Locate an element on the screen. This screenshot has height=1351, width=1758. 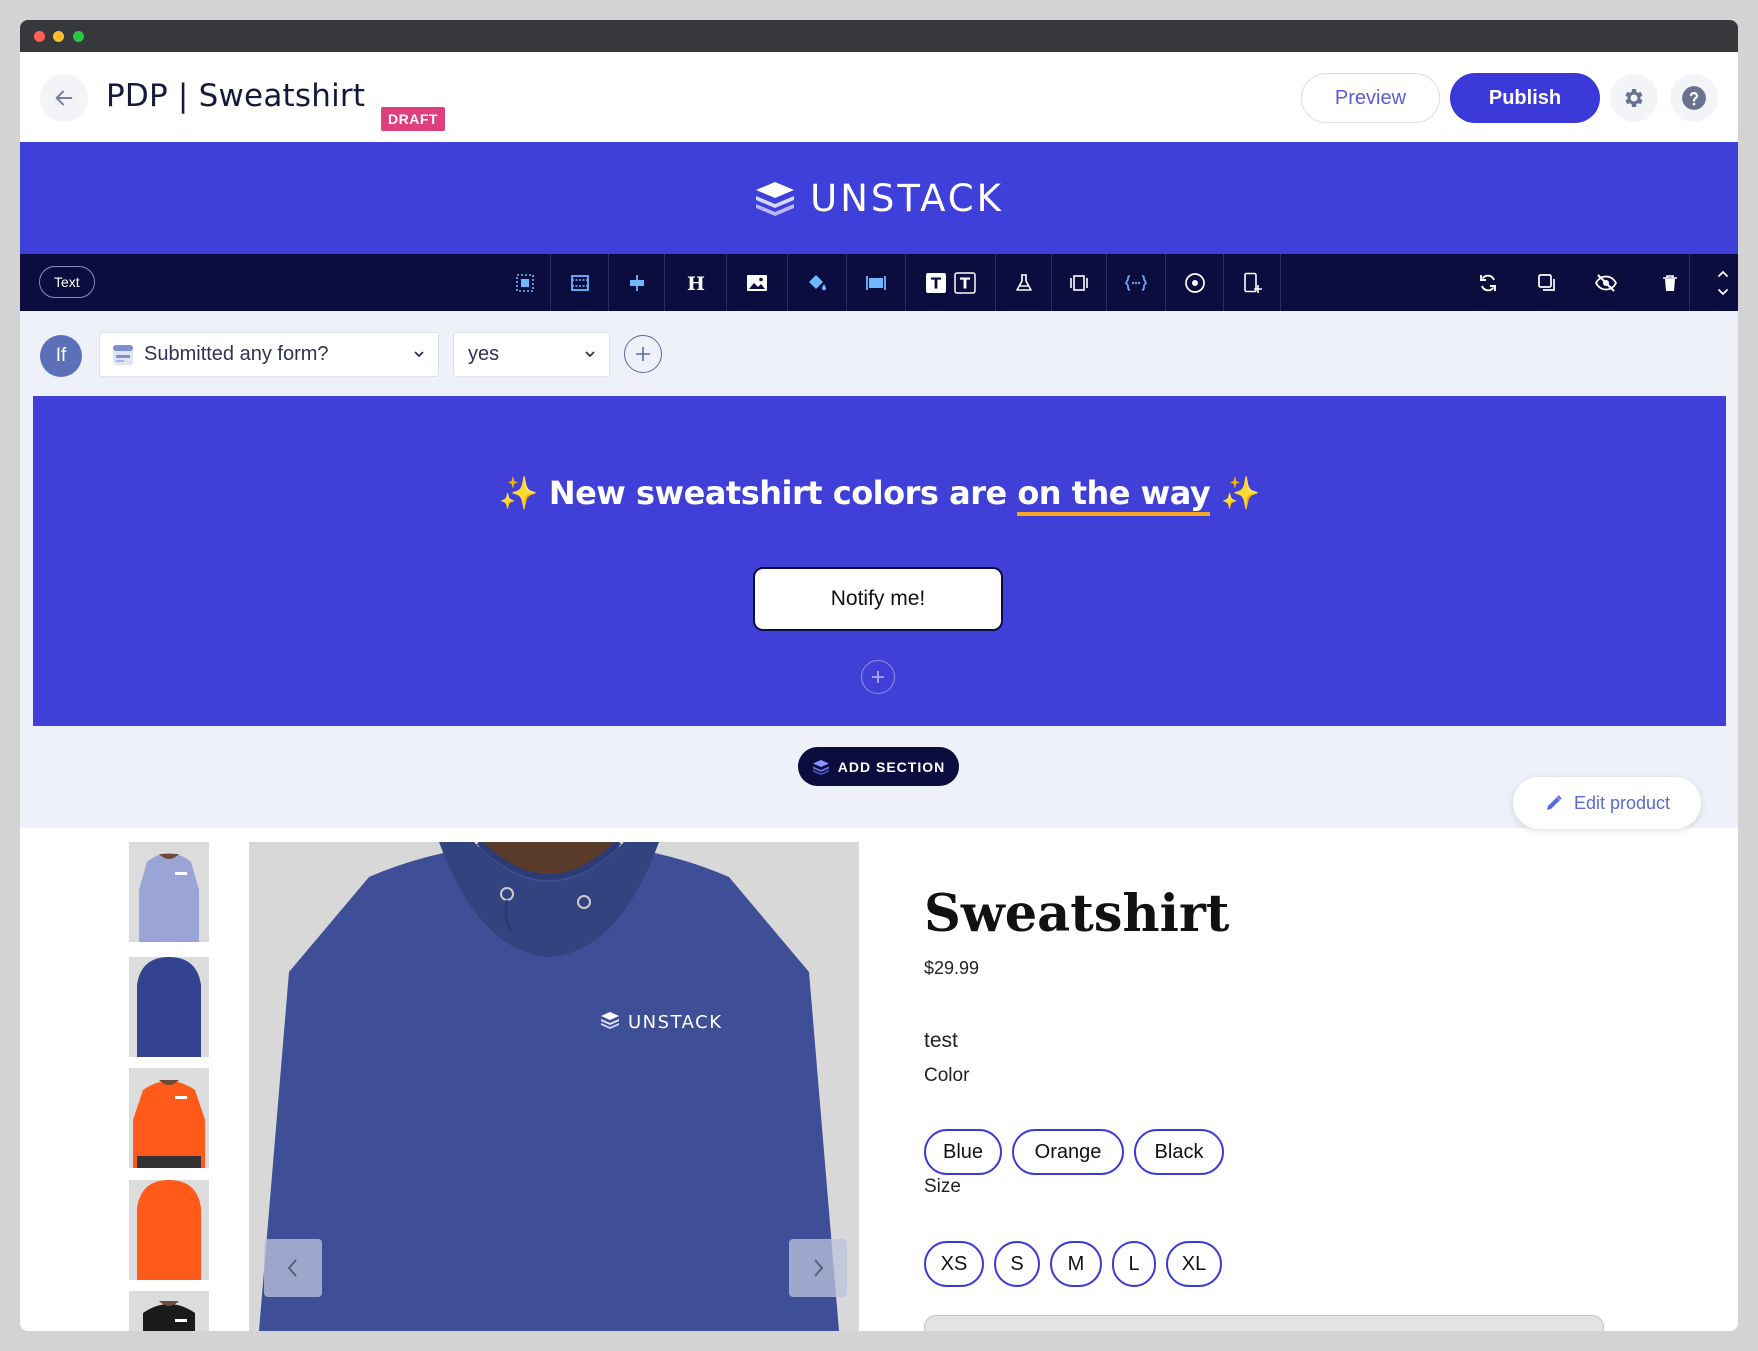
target-tool is located at coordinates (1195, 282).